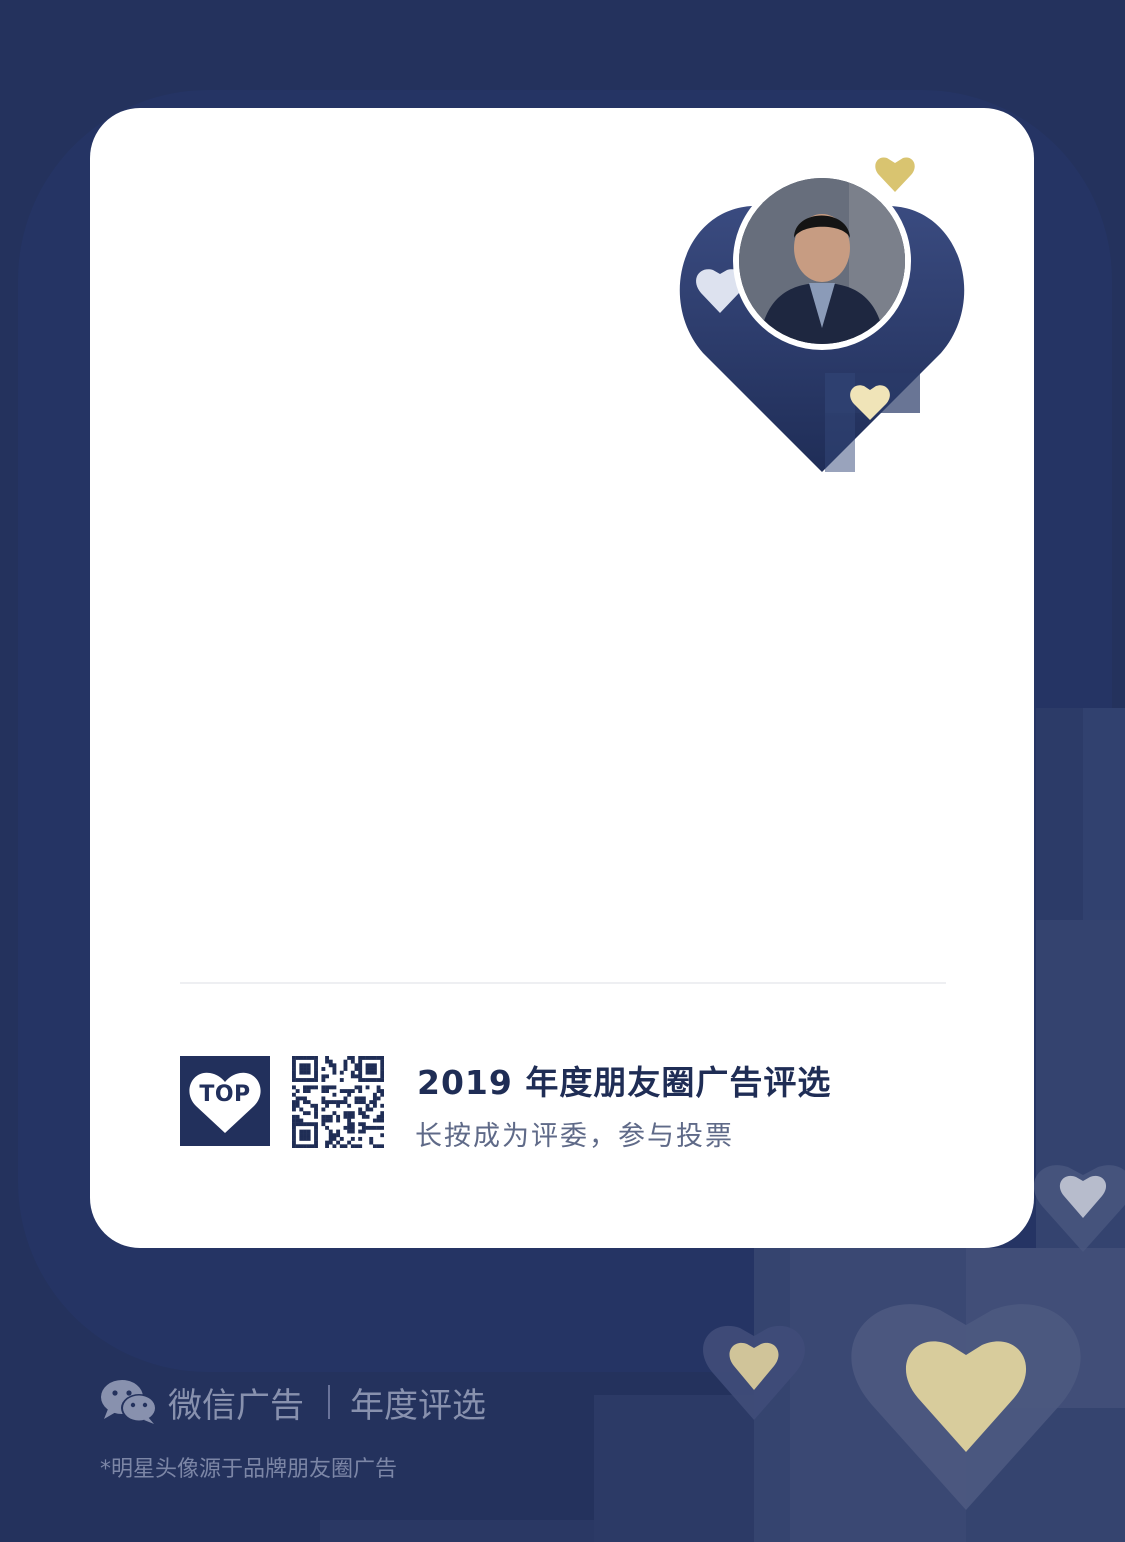 The height and width of the screenshot is (1542, 1125). What do you see at coordinates (249, 1469) in the screenshot?
I see `footer-note: *明星头像源于品牌朋友圈广告` at bounding box center [249, 1469].